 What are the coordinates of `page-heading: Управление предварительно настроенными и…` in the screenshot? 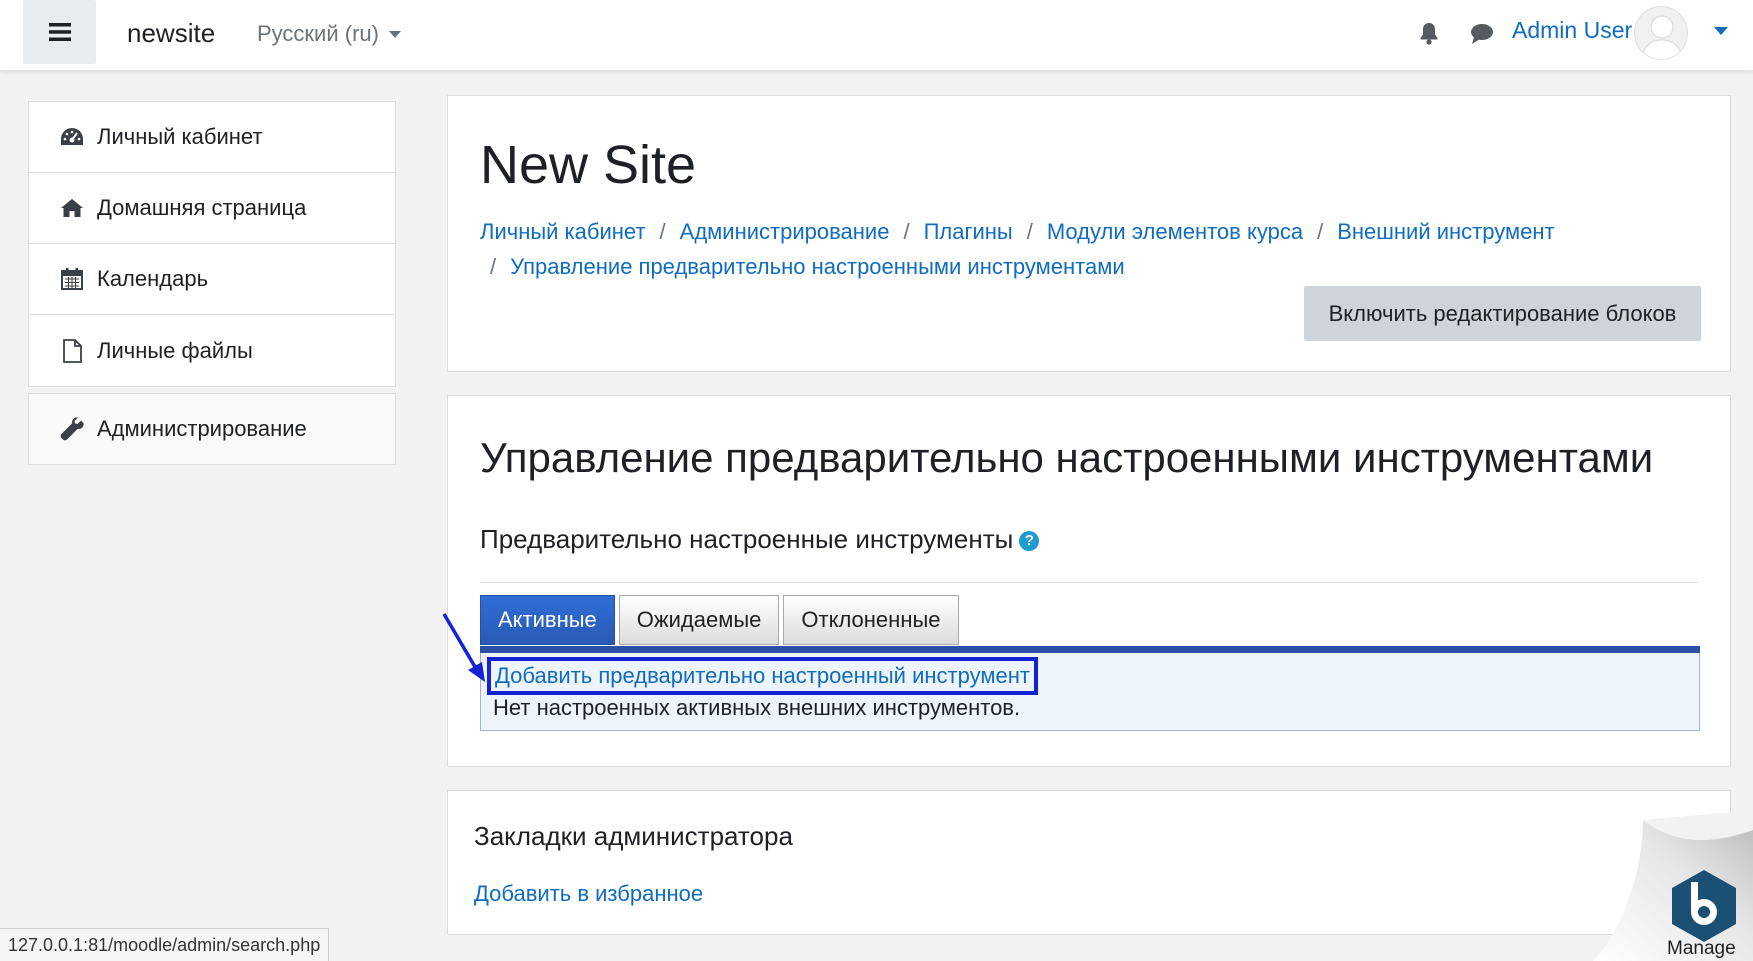 It's located at (1067, 457).